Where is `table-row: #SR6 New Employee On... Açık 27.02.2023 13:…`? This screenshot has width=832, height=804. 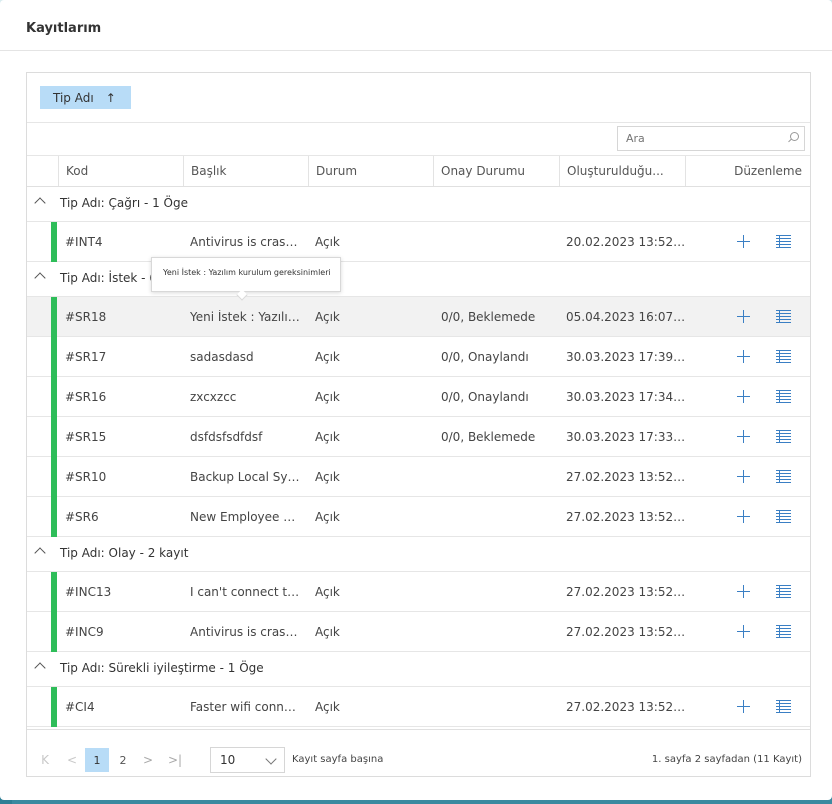 table-row: #SR6 New Employee On... Açık 27.02.2023 13:… is located at coordinates (418, 517).